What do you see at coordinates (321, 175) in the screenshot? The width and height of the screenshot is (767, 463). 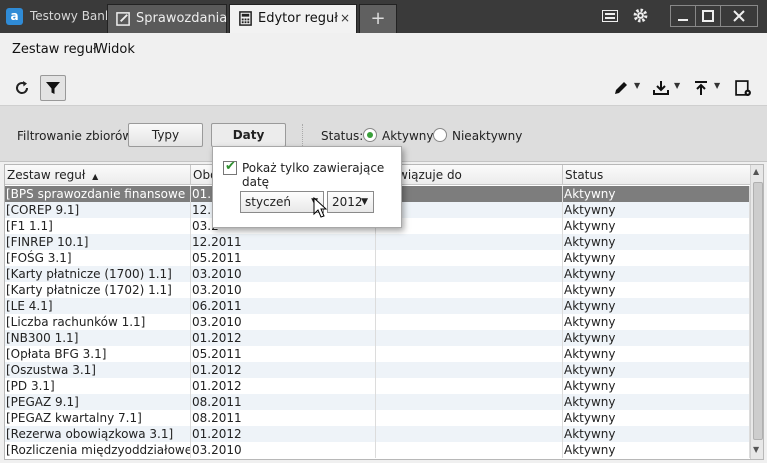 I see `date-filter-checkbox-label: Pokaż tylko zawierające datę` at bounding box center [321, 175].